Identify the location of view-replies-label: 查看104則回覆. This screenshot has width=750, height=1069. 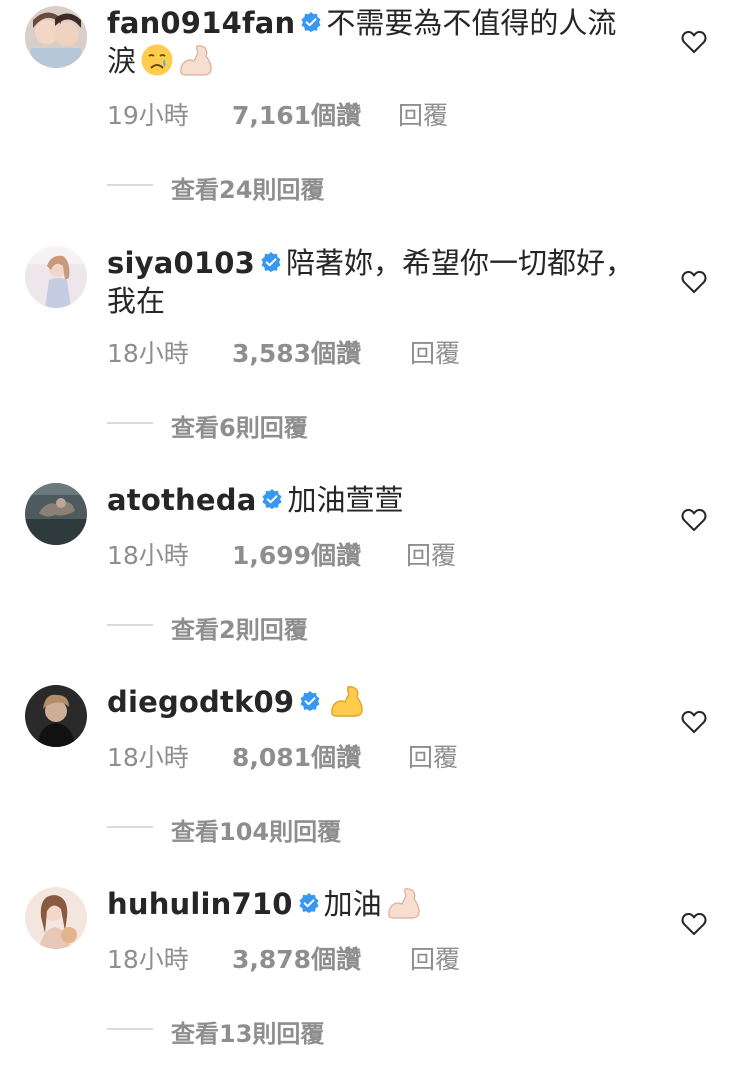
(256, 832).